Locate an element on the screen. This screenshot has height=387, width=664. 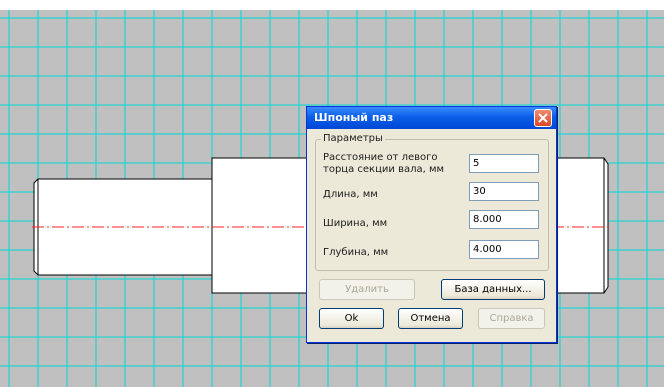
delete-button: Удалить is located at coordinates (367, 289).